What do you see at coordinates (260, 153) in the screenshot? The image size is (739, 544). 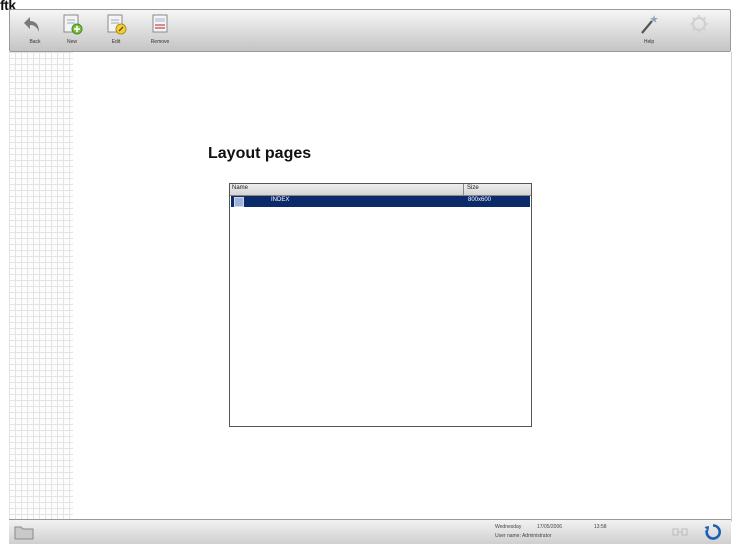 I see `page-title: Layout pages` at bounding box center [260, 153].